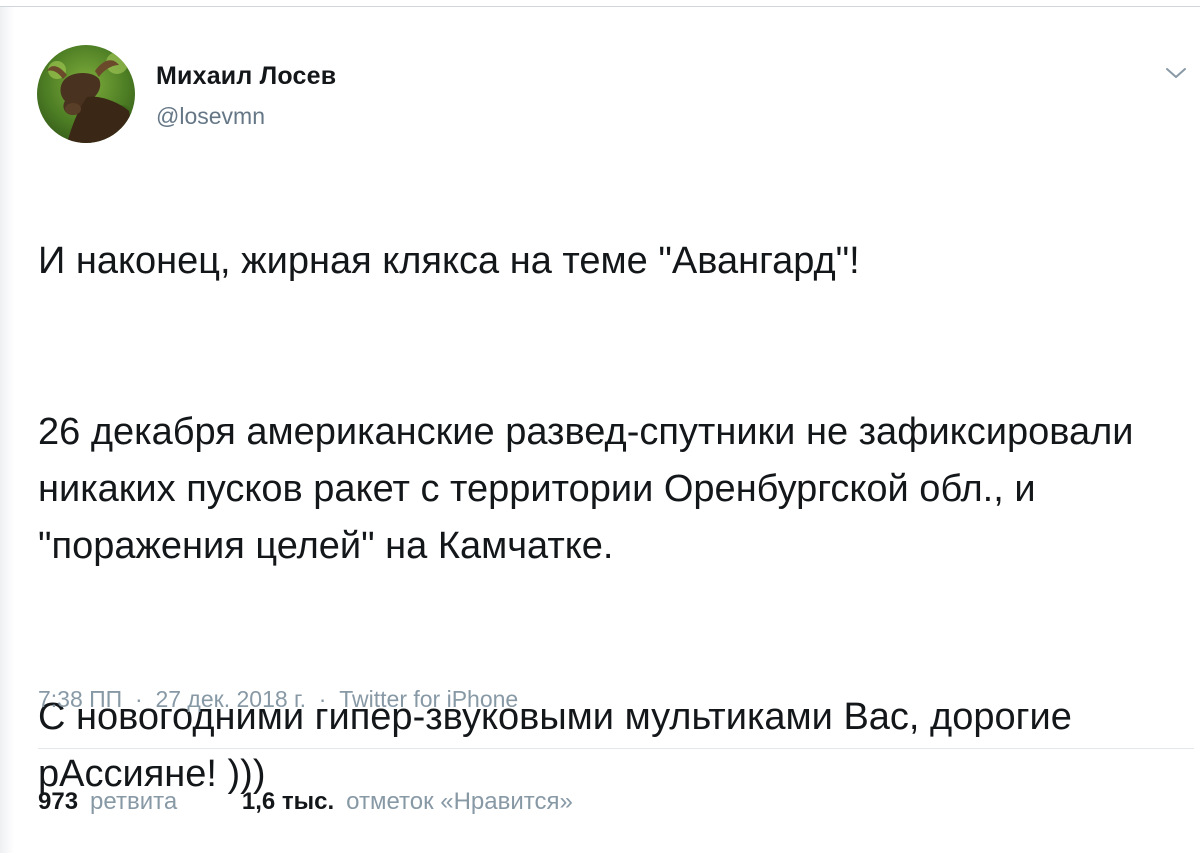 This screenshot has width=1200, height=860. Describe the element at coordinates (230, 699) in the screenshot. I see `tweet-date: 27 дек. 2018 г.` at that location.